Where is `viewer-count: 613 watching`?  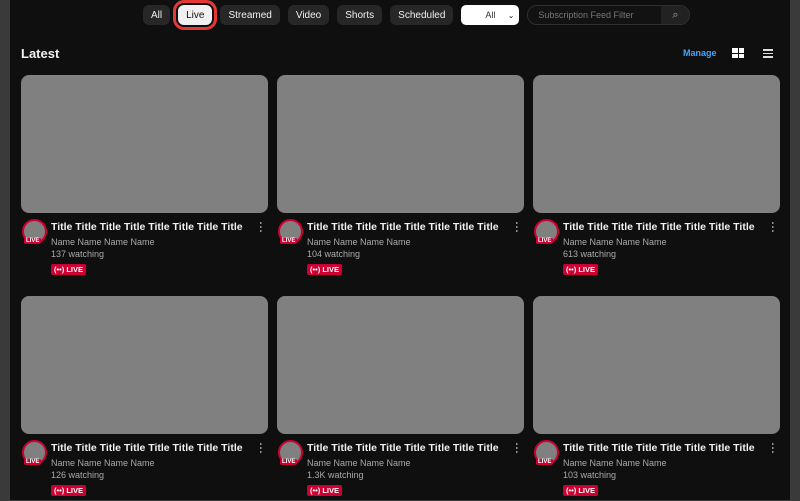 viewer-count: 613 watching is located at coordinates (590, 254).